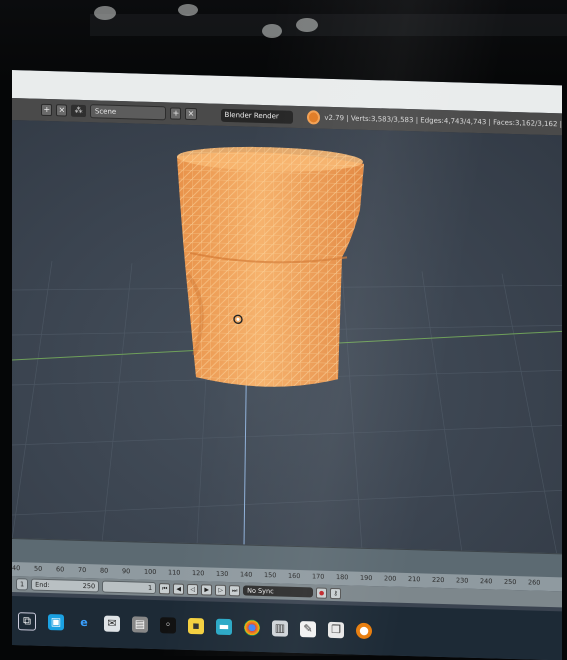 This screenshot has height=660, width=567. I want to click on media-icon: ◦, so click(168, 625).